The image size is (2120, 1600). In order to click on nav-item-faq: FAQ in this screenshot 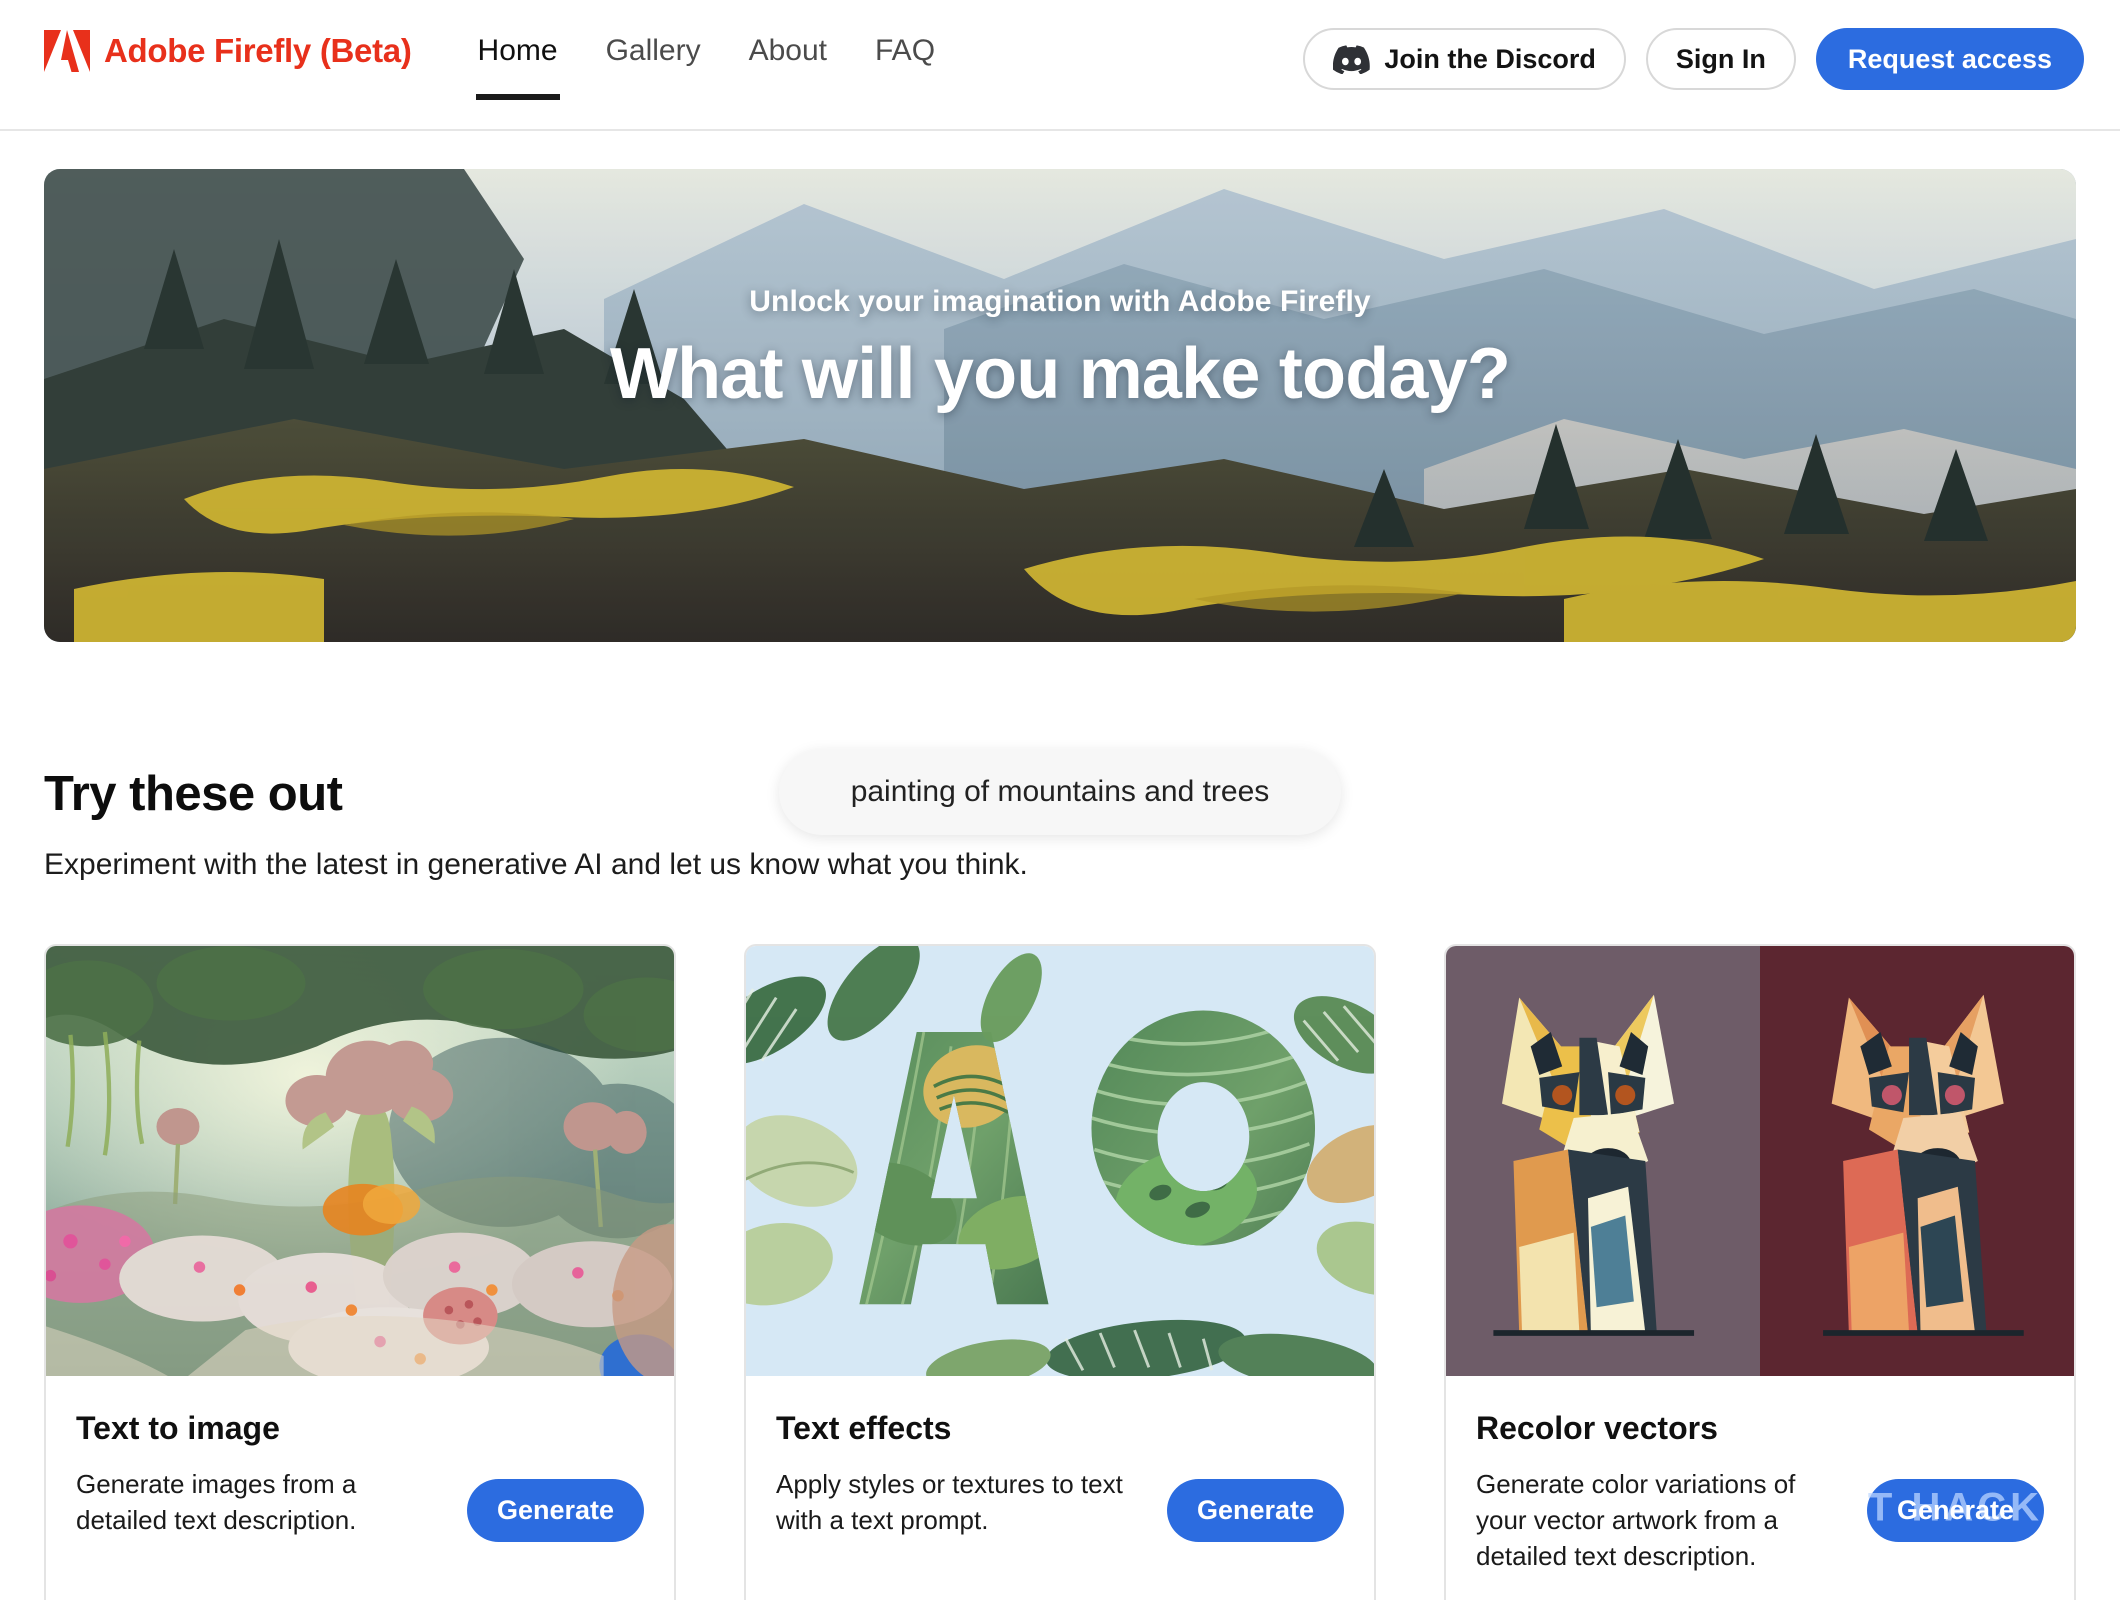, I will do `click(905, 51)`.